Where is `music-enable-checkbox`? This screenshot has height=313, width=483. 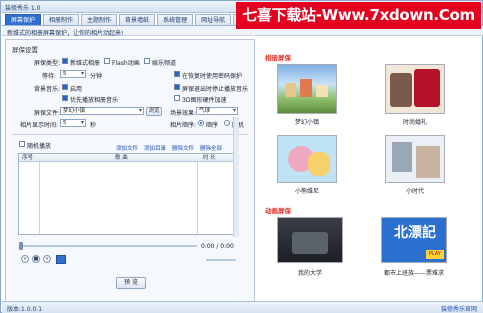 music-enable-checkbox is located at coordinates (65, 87).